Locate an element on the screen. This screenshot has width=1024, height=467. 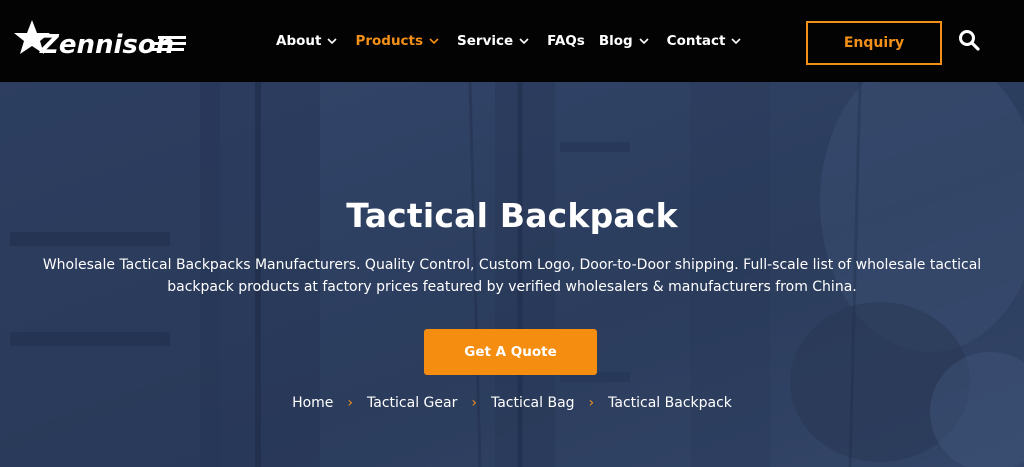
nav-item-contact: Contact is located at coordinates (704, 41).